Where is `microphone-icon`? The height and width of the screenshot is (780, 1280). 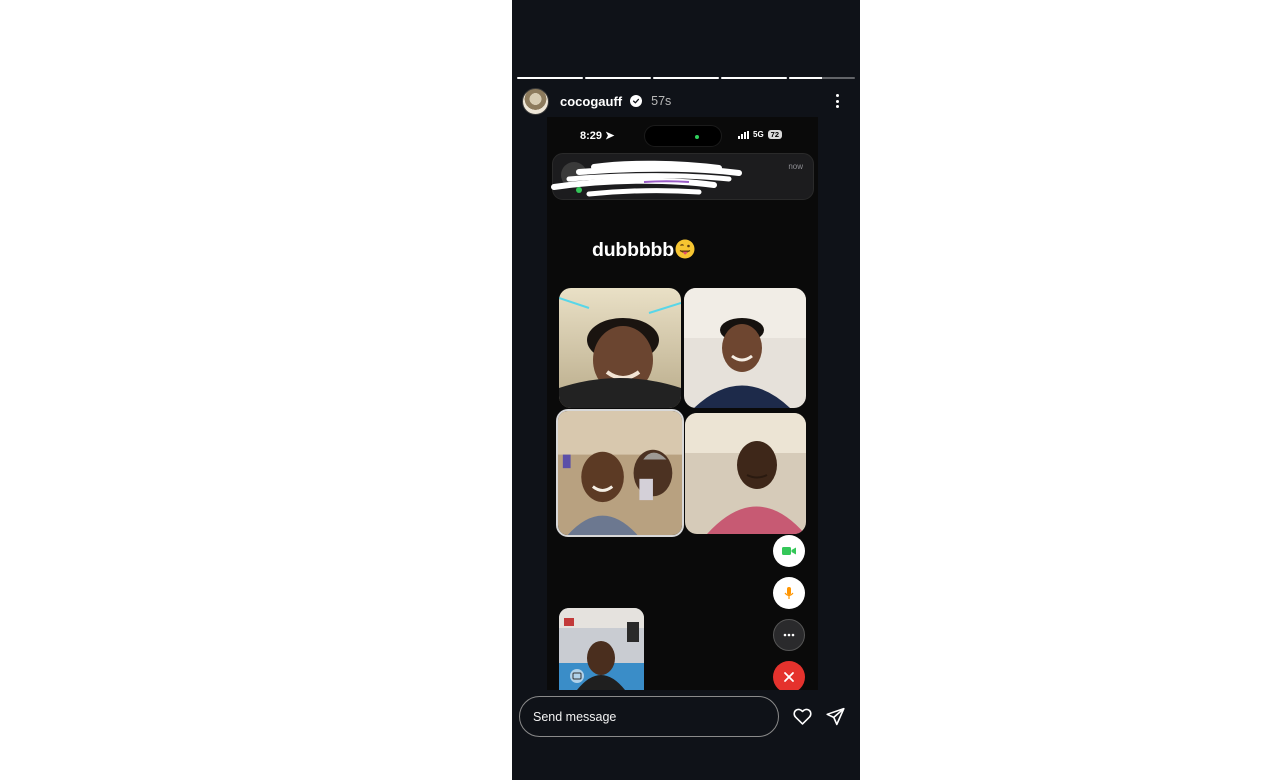 microphone-icon is located at coordinates (789, 593).